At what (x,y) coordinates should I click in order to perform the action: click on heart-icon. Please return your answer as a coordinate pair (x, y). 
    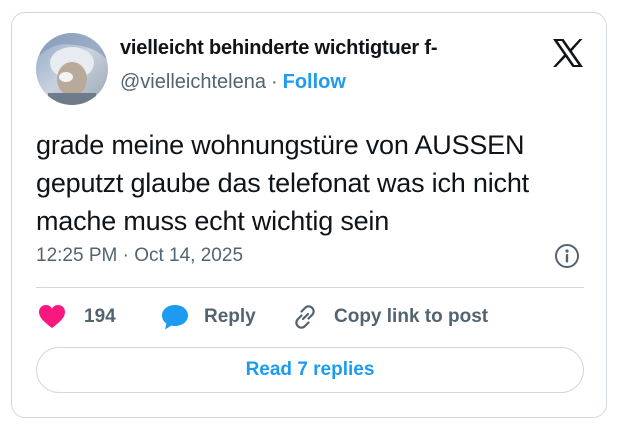
    Looking at the image, I should click on (52, 316).